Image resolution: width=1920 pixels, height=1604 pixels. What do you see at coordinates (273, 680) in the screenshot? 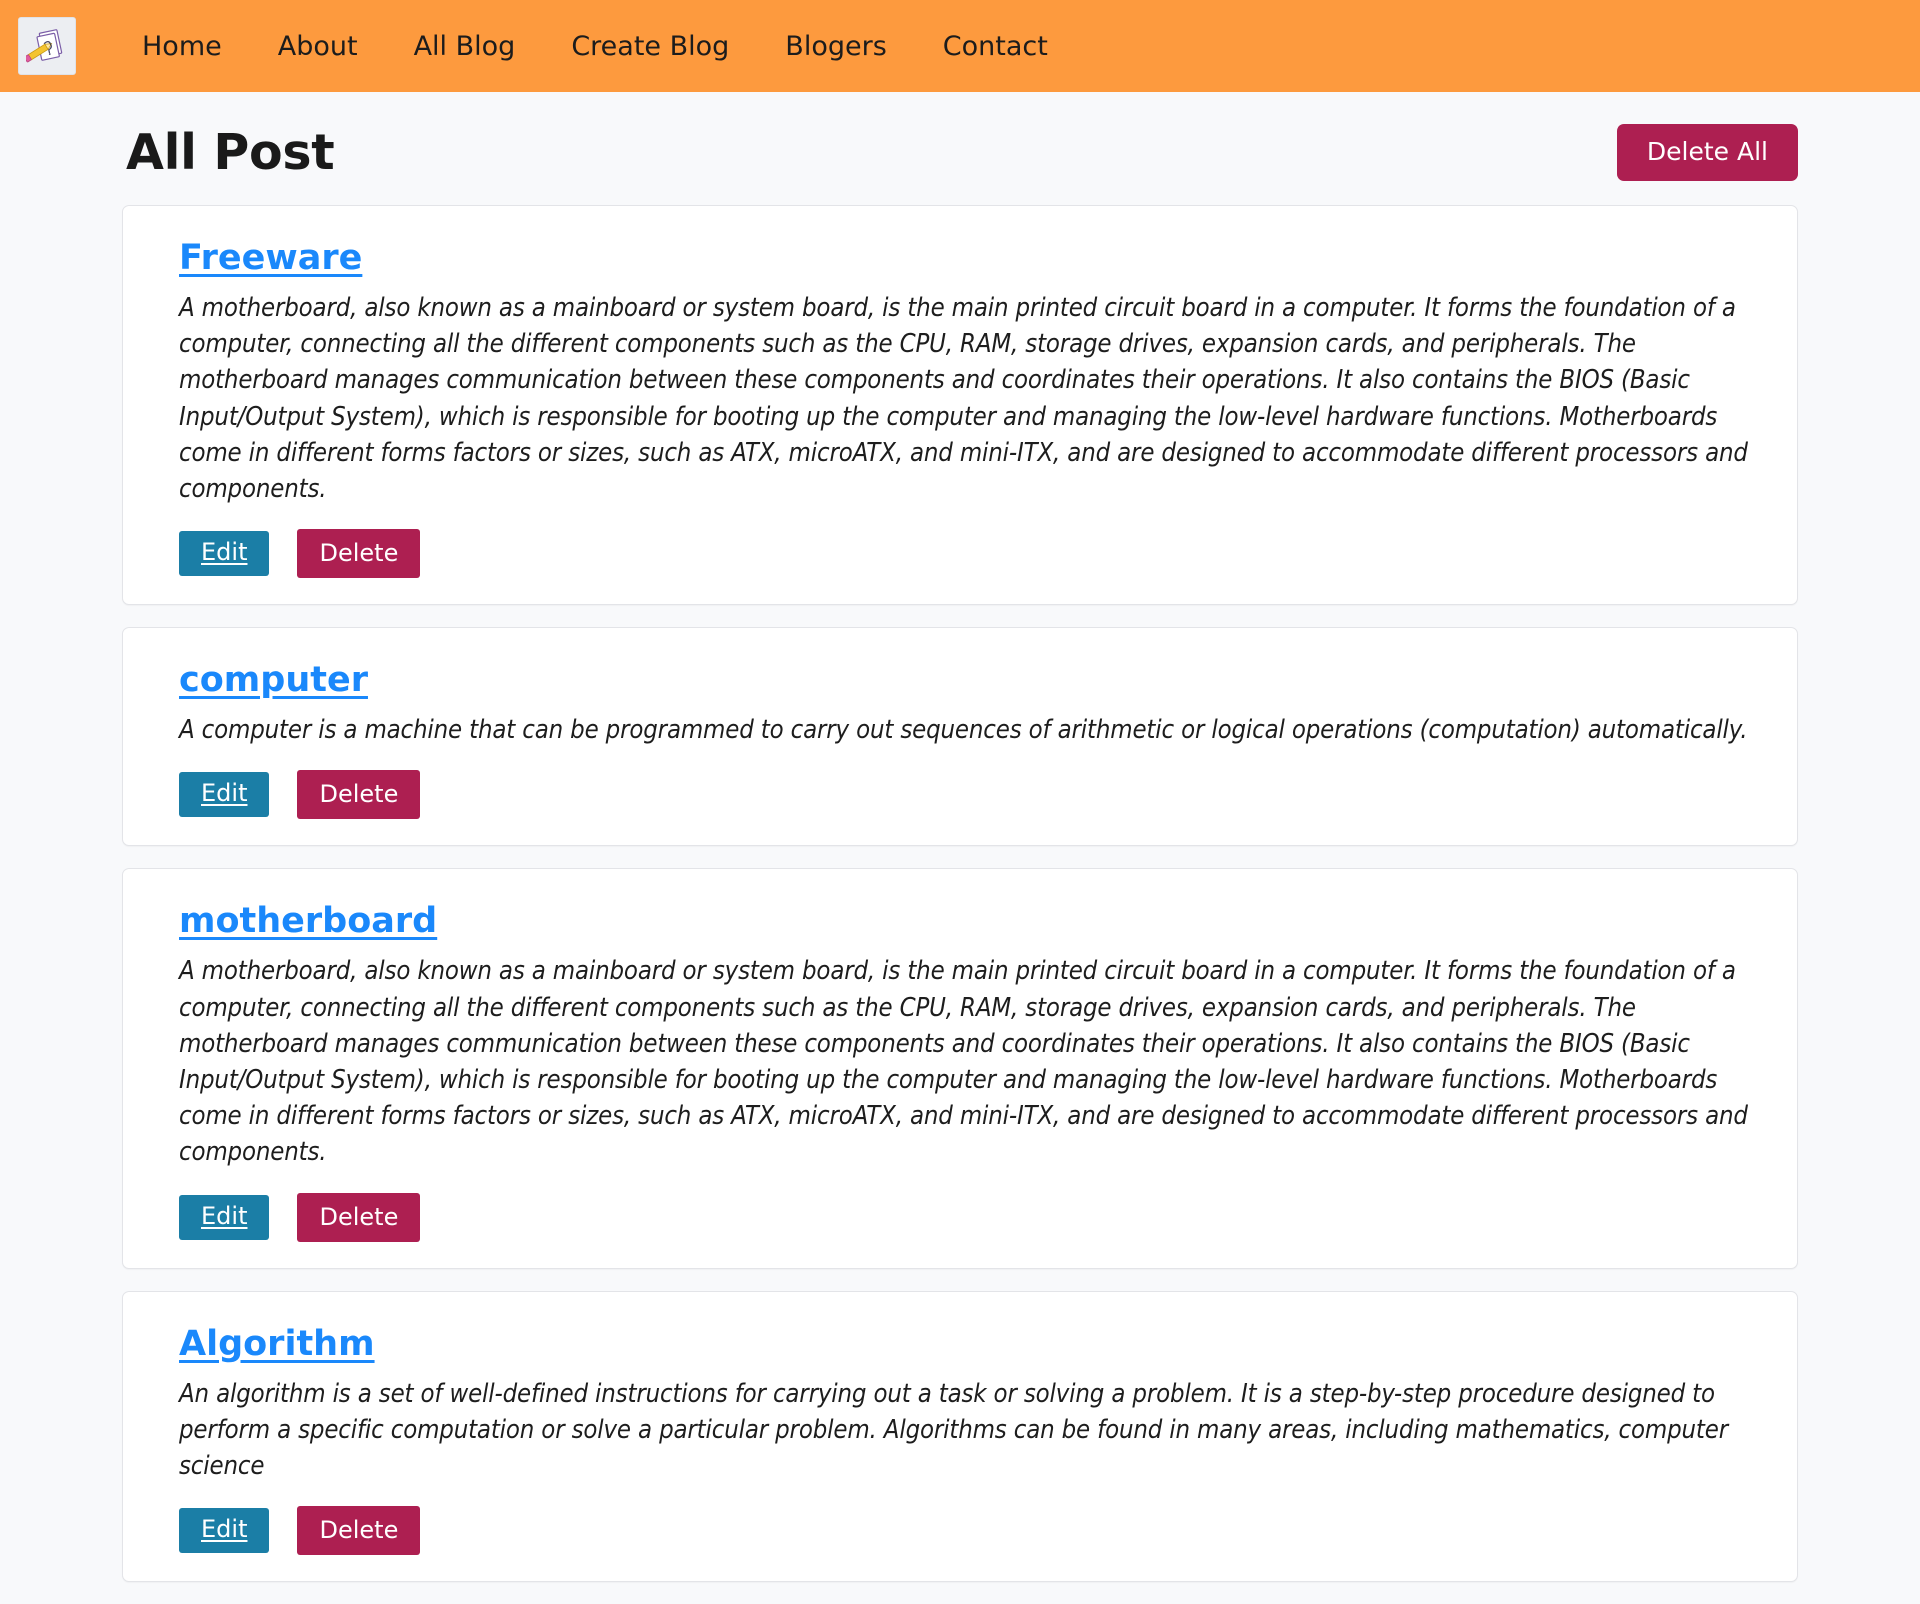
I see `post-title-link: computer` at bounding box center [273, 680].